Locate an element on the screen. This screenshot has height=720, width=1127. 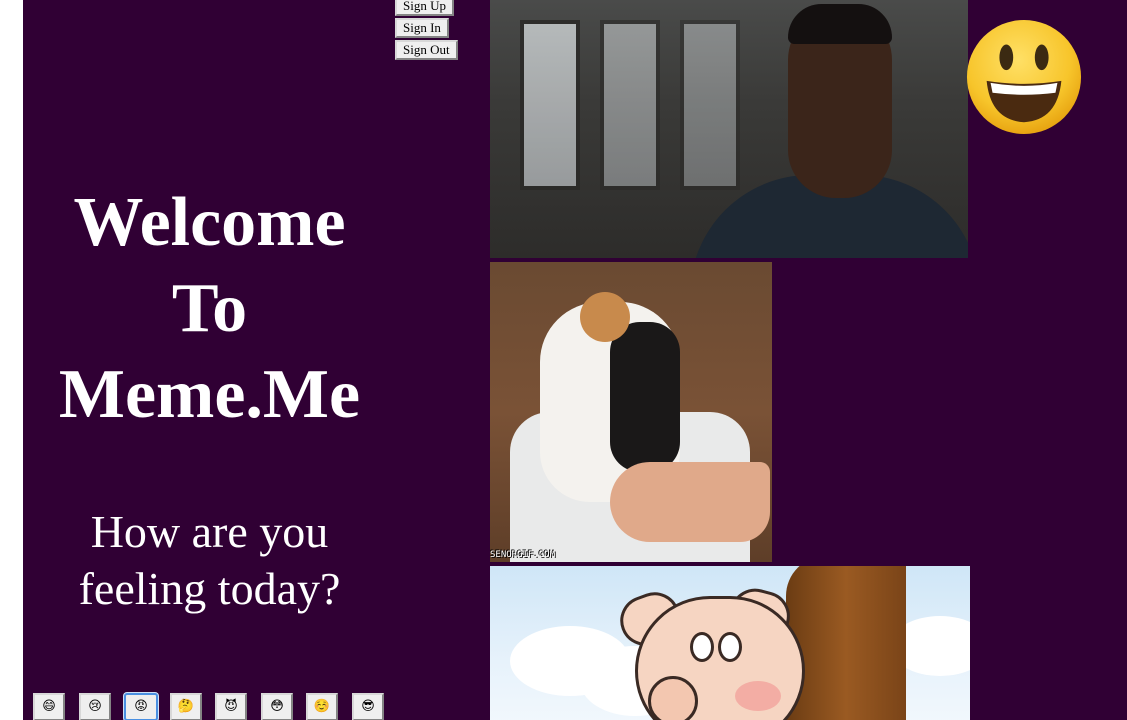
meme-gif-cat: SENORGIF.COM is located at coordinates (631, 412).